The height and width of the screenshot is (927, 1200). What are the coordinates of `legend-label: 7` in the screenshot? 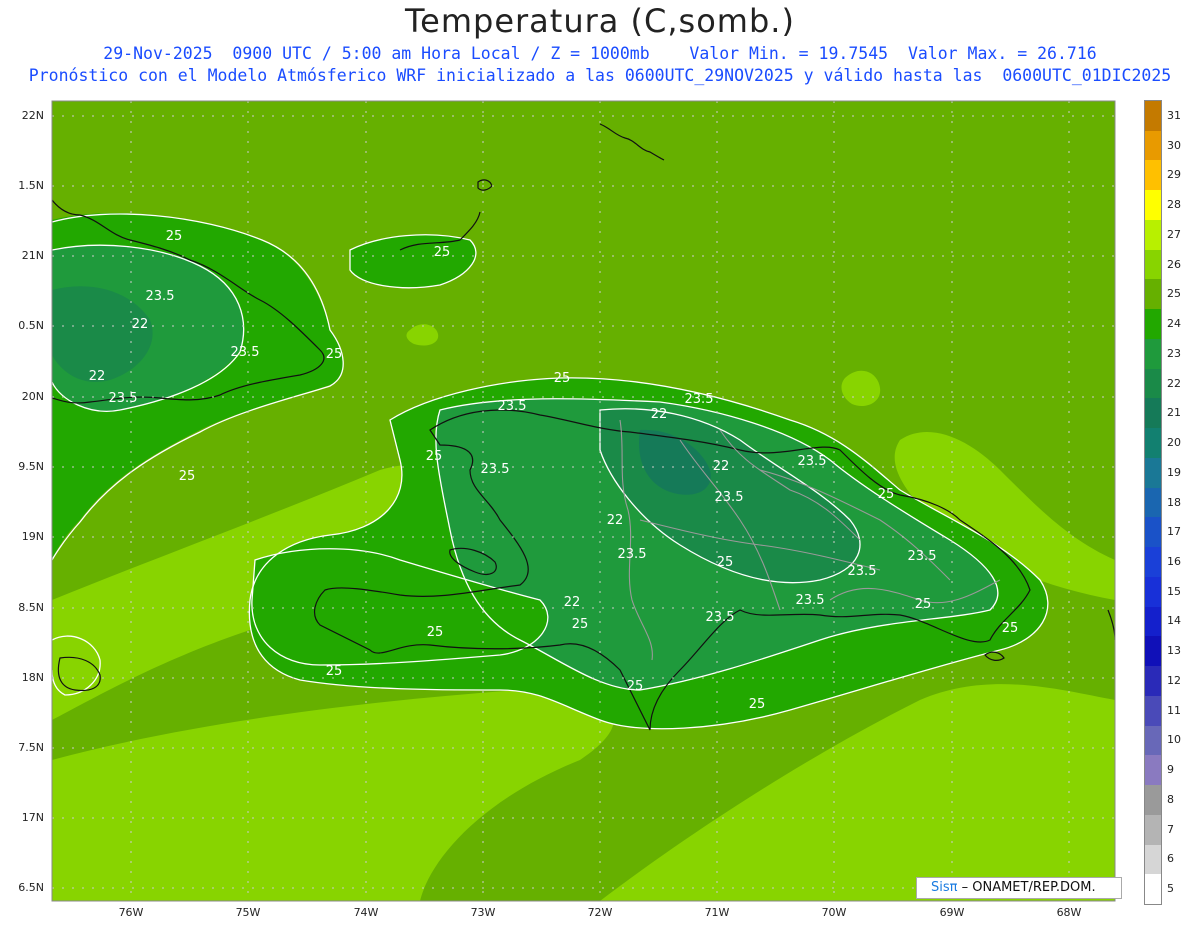 It's located at (1170, 829).